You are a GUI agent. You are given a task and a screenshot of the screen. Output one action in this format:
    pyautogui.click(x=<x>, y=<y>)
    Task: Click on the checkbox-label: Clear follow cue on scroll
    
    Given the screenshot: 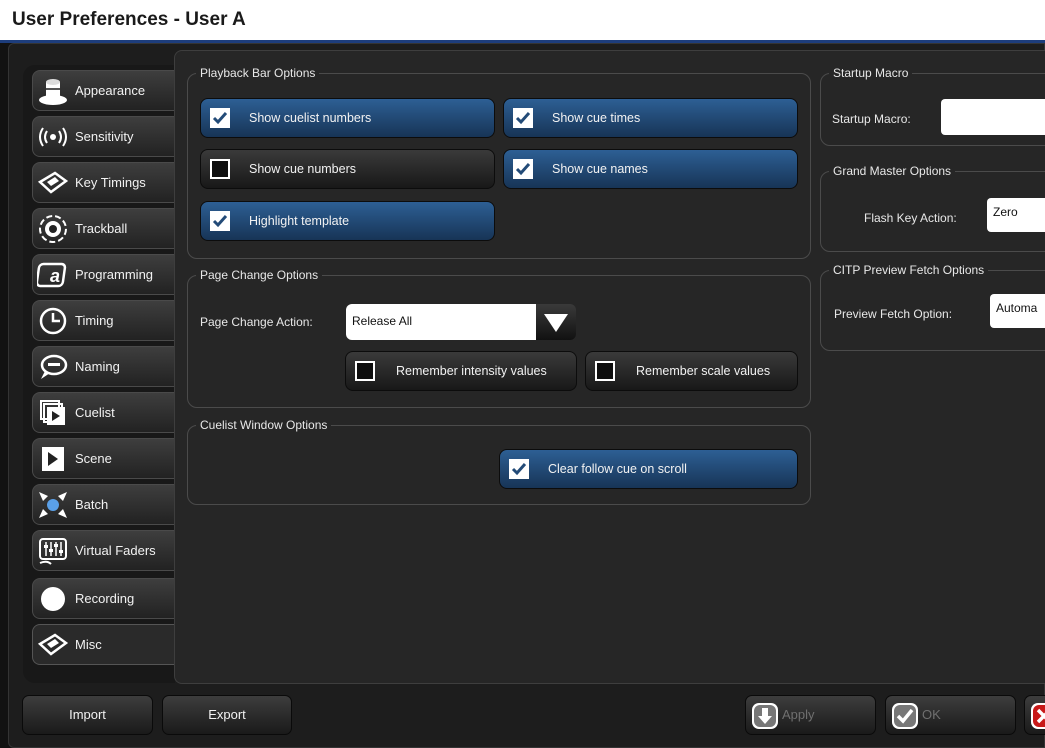 What is the action you would take?
    pyautogui.click(x=617, y=469)
    